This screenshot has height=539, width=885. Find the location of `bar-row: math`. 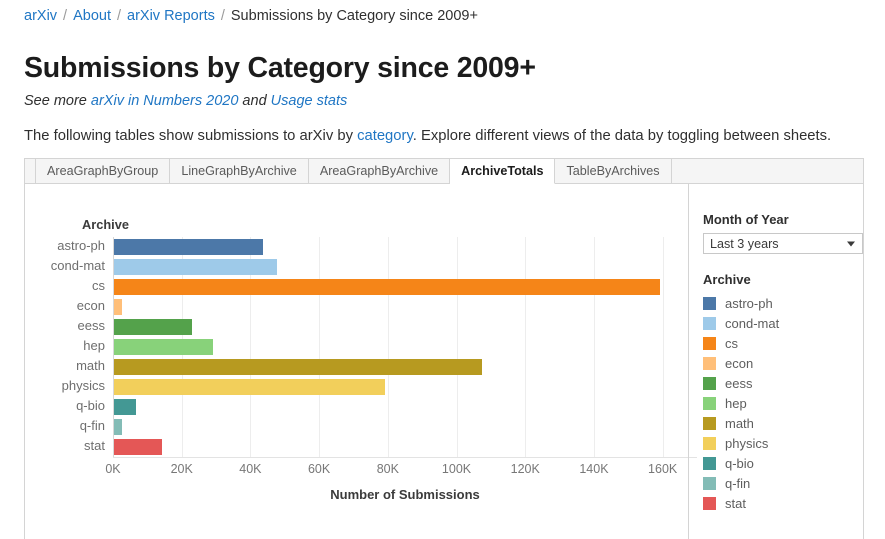

bar-row: math is located at coordinates (386, 367).